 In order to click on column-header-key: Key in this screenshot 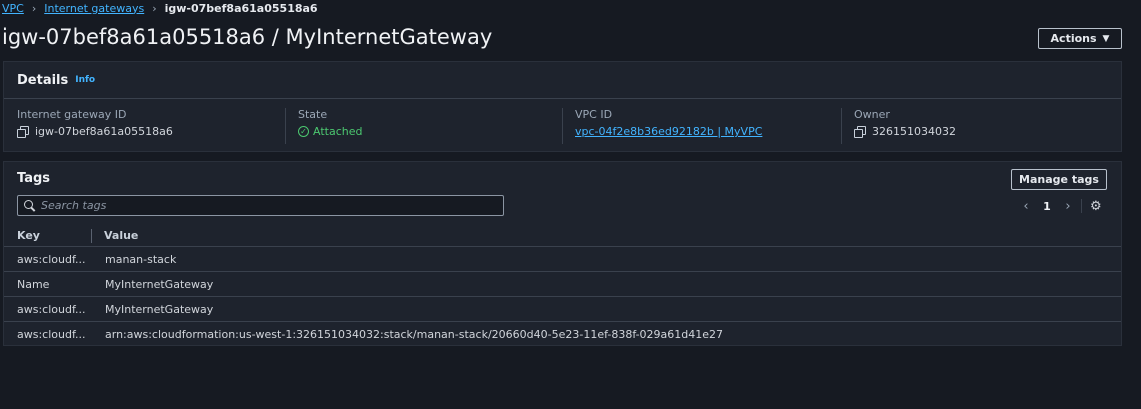, I will do `click(48, 235)`.